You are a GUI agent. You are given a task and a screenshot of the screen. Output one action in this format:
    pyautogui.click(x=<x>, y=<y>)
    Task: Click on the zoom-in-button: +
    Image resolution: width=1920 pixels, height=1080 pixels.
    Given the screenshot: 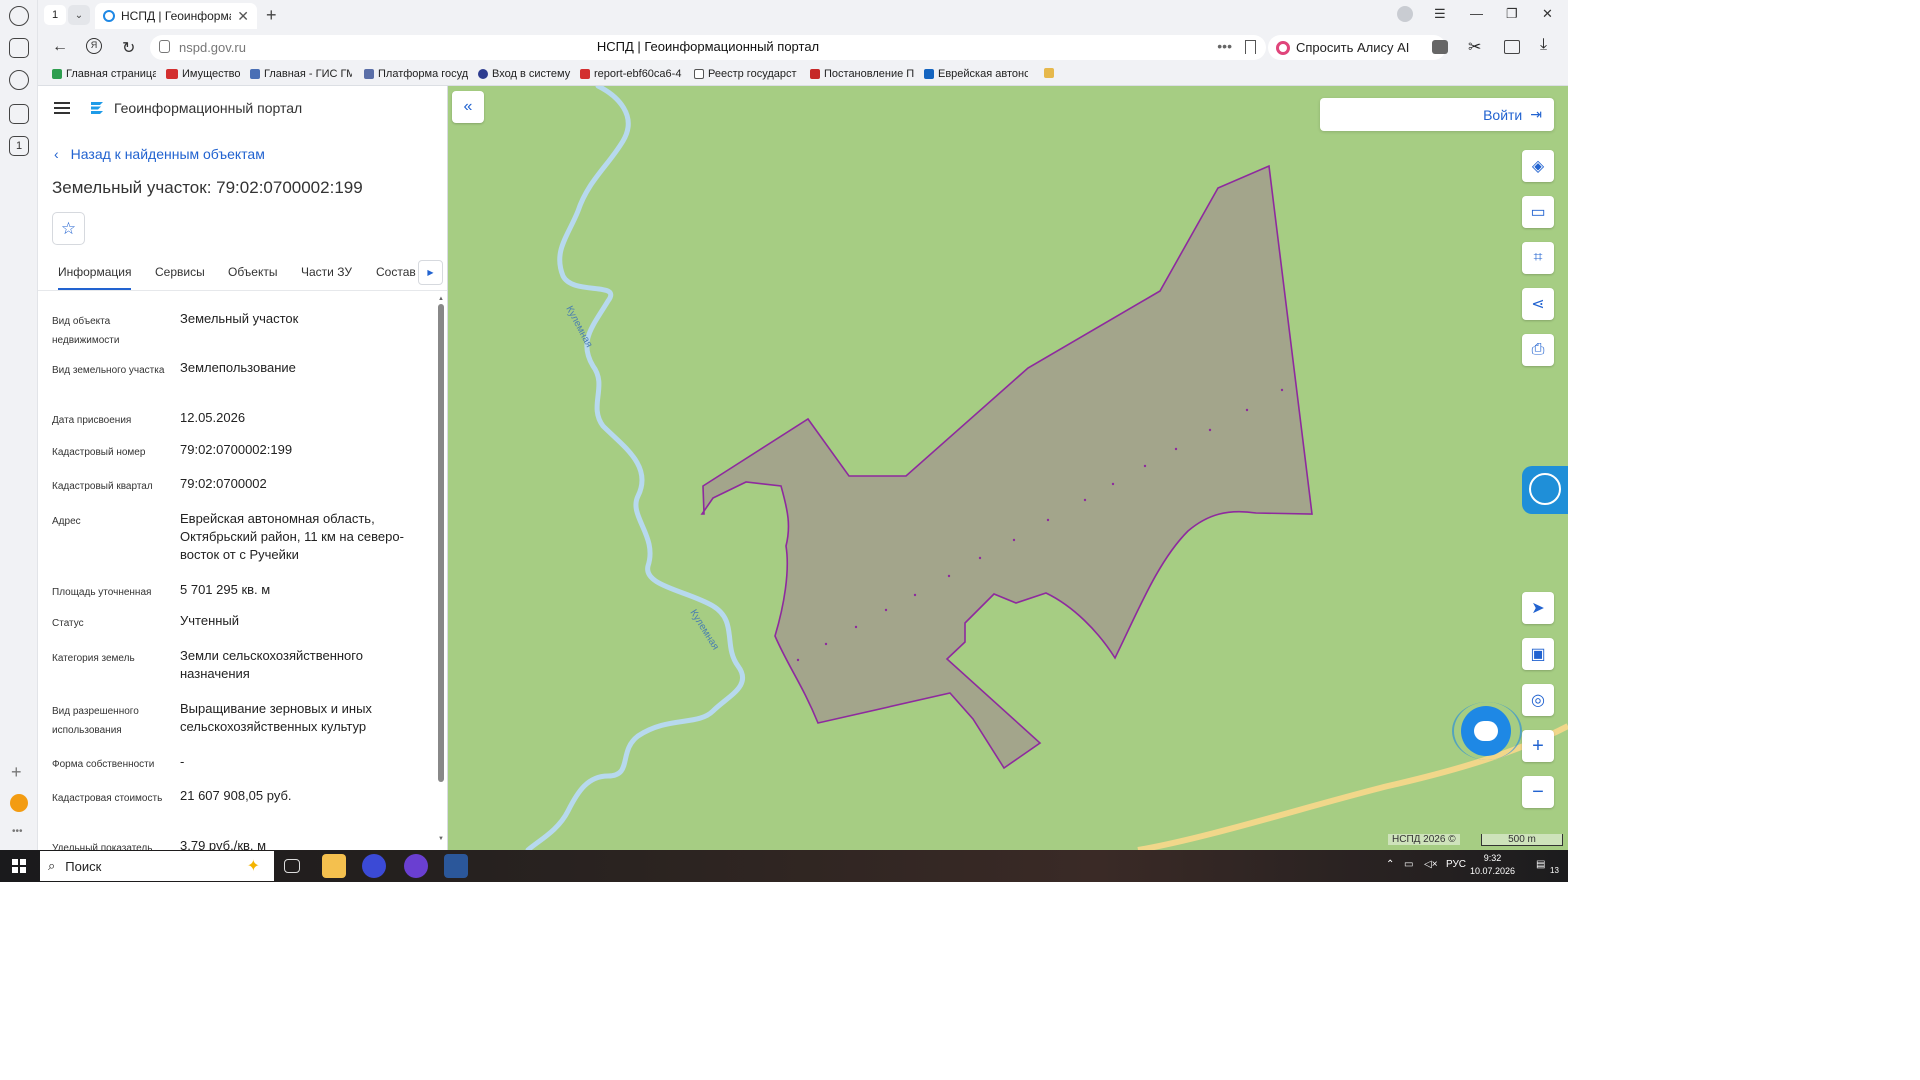 What is the action you would take?
    pyautogui.click(x=1538, y=746)
    